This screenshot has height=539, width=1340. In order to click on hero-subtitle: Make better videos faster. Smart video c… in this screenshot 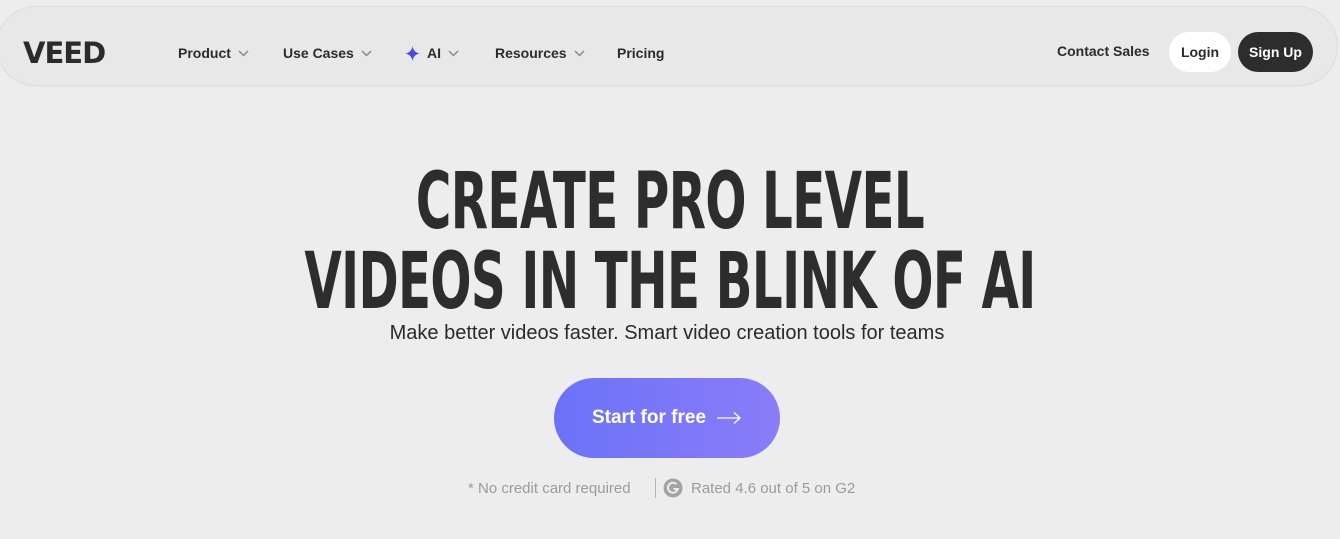, I will do `click(667, 333)`.